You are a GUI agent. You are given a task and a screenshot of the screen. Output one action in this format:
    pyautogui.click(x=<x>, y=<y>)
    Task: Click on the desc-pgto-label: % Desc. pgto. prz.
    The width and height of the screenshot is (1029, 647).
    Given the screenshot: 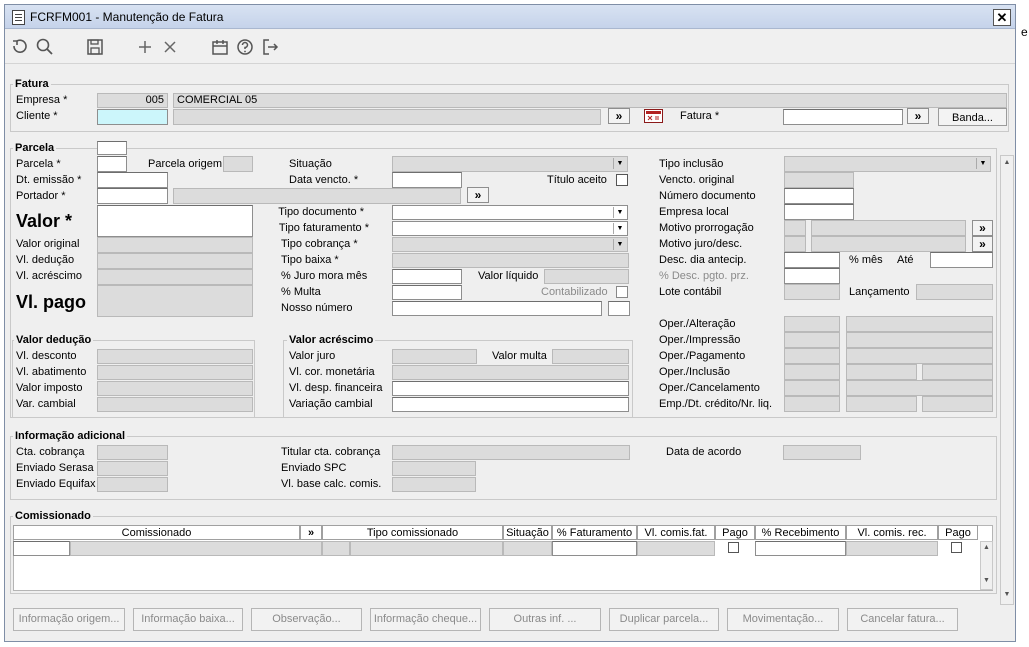 What is the action you would take?
    pyautogui.click(x=704, y=276)
    